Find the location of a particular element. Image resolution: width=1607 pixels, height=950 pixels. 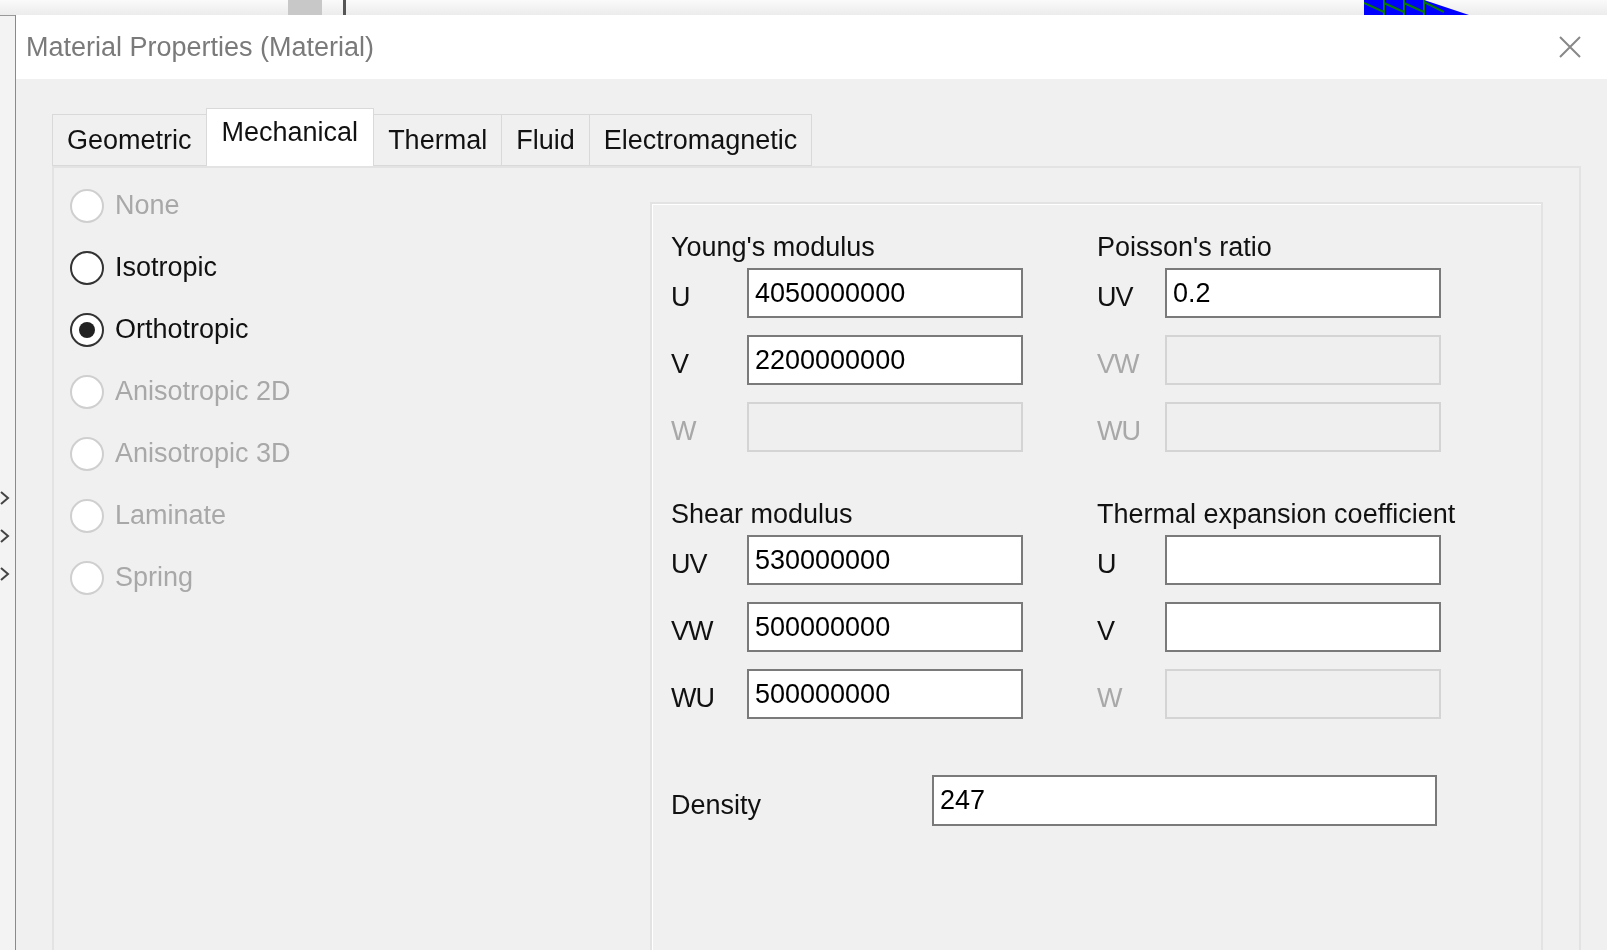

section-title: Poisson's ratio is located at coordinates (1185, 247).